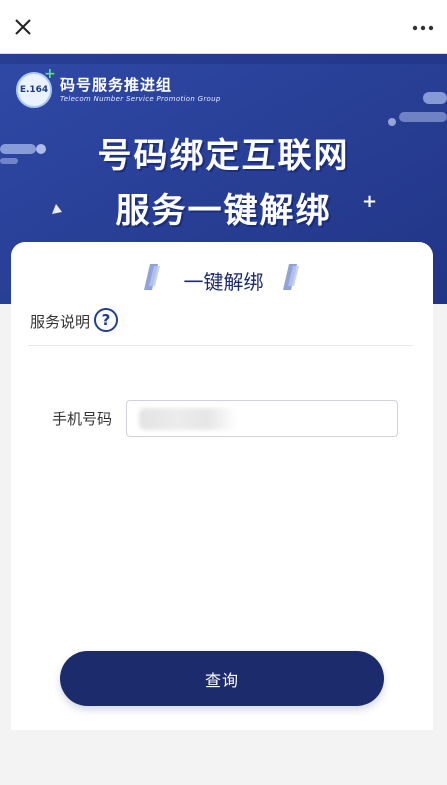 The image size is (447, 785). What do you see at coordinates (222, 678) in the screenshot?
I see `query-button: 查询` at bounding box center [222, 678].